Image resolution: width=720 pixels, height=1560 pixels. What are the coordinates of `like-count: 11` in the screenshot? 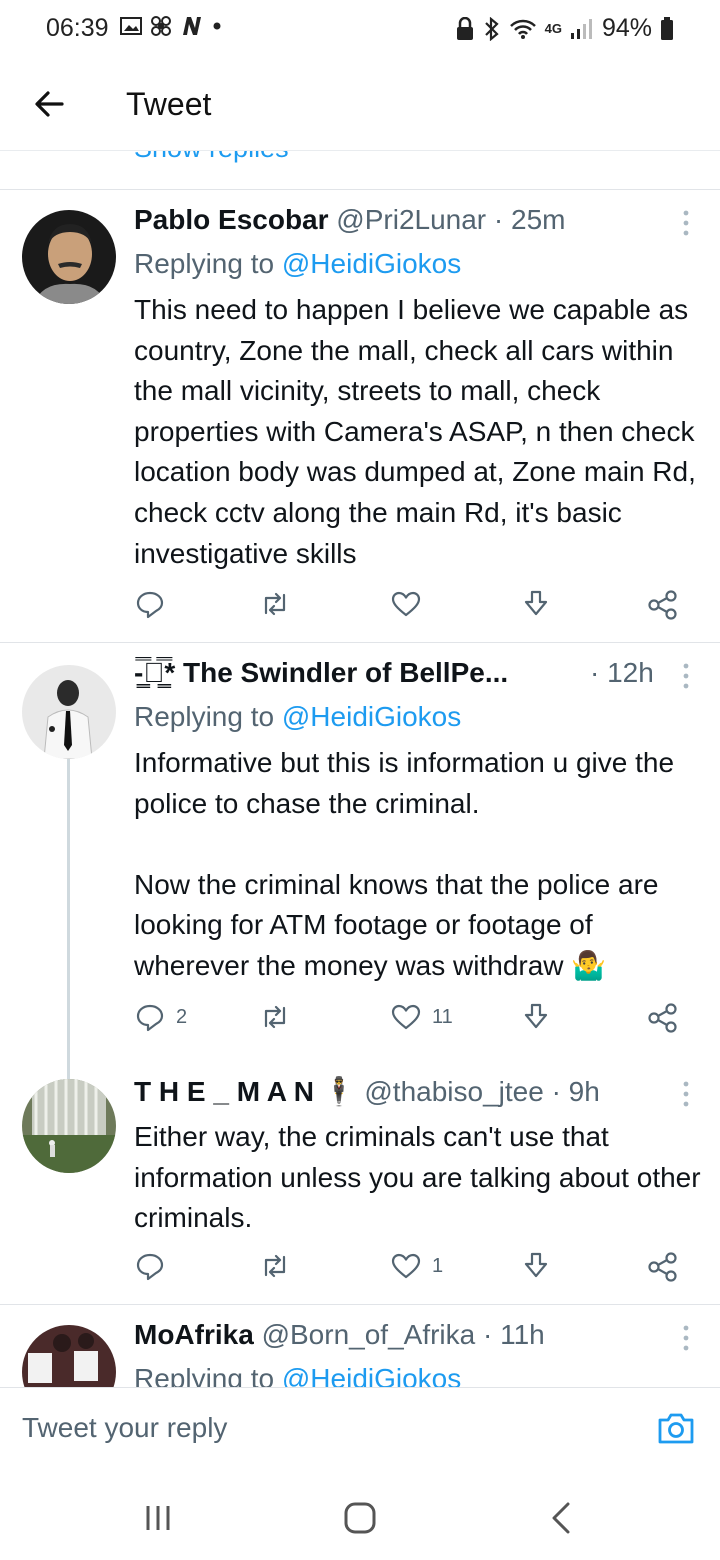 It's located at (442, 1016).